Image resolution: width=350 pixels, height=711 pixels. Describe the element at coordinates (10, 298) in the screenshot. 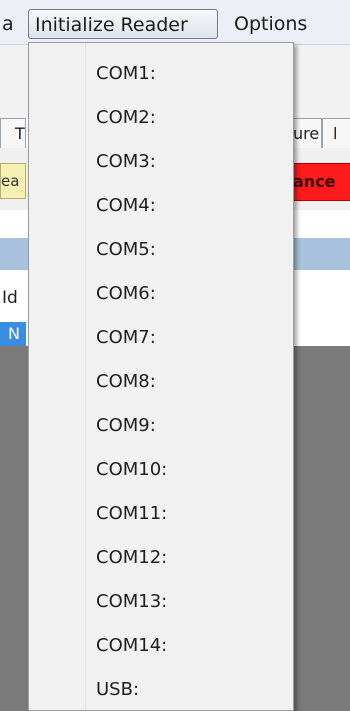

I see `column-label: Id` at that location.